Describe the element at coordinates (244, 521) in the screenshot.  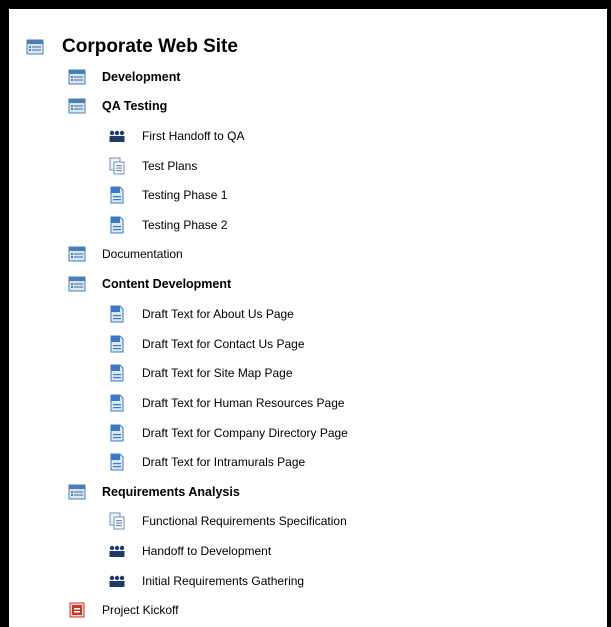
I see `tree-item-label: Functional Requirements Specification` at that location.